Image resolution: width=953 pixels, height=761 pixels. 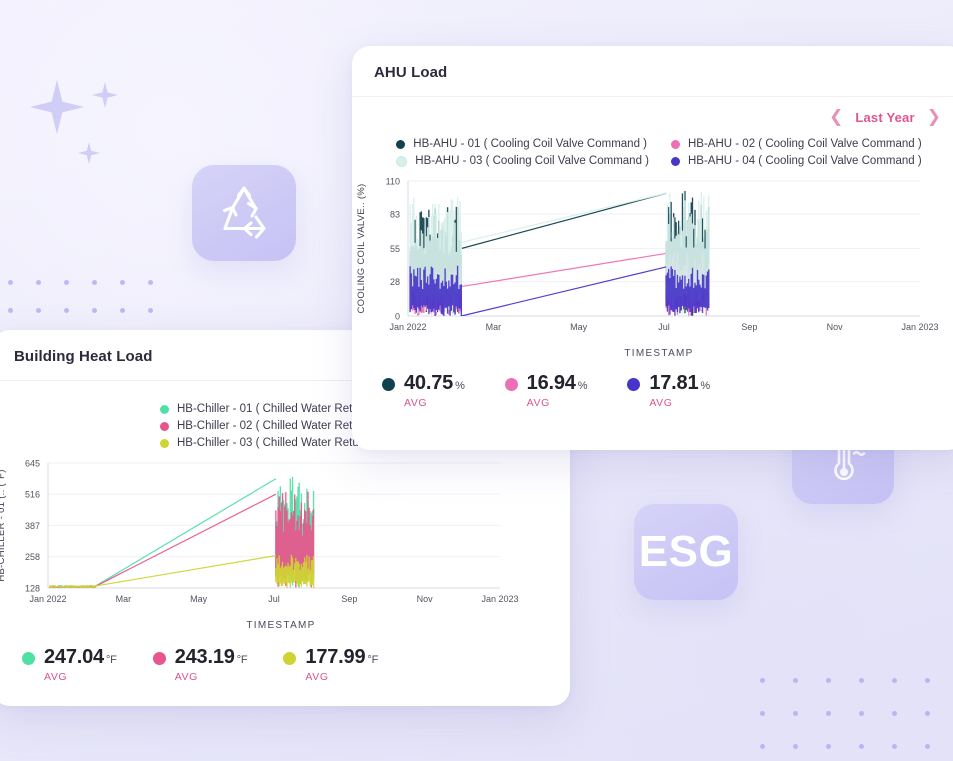 I want to click on recycle-icon, so click(x=244, y=212).